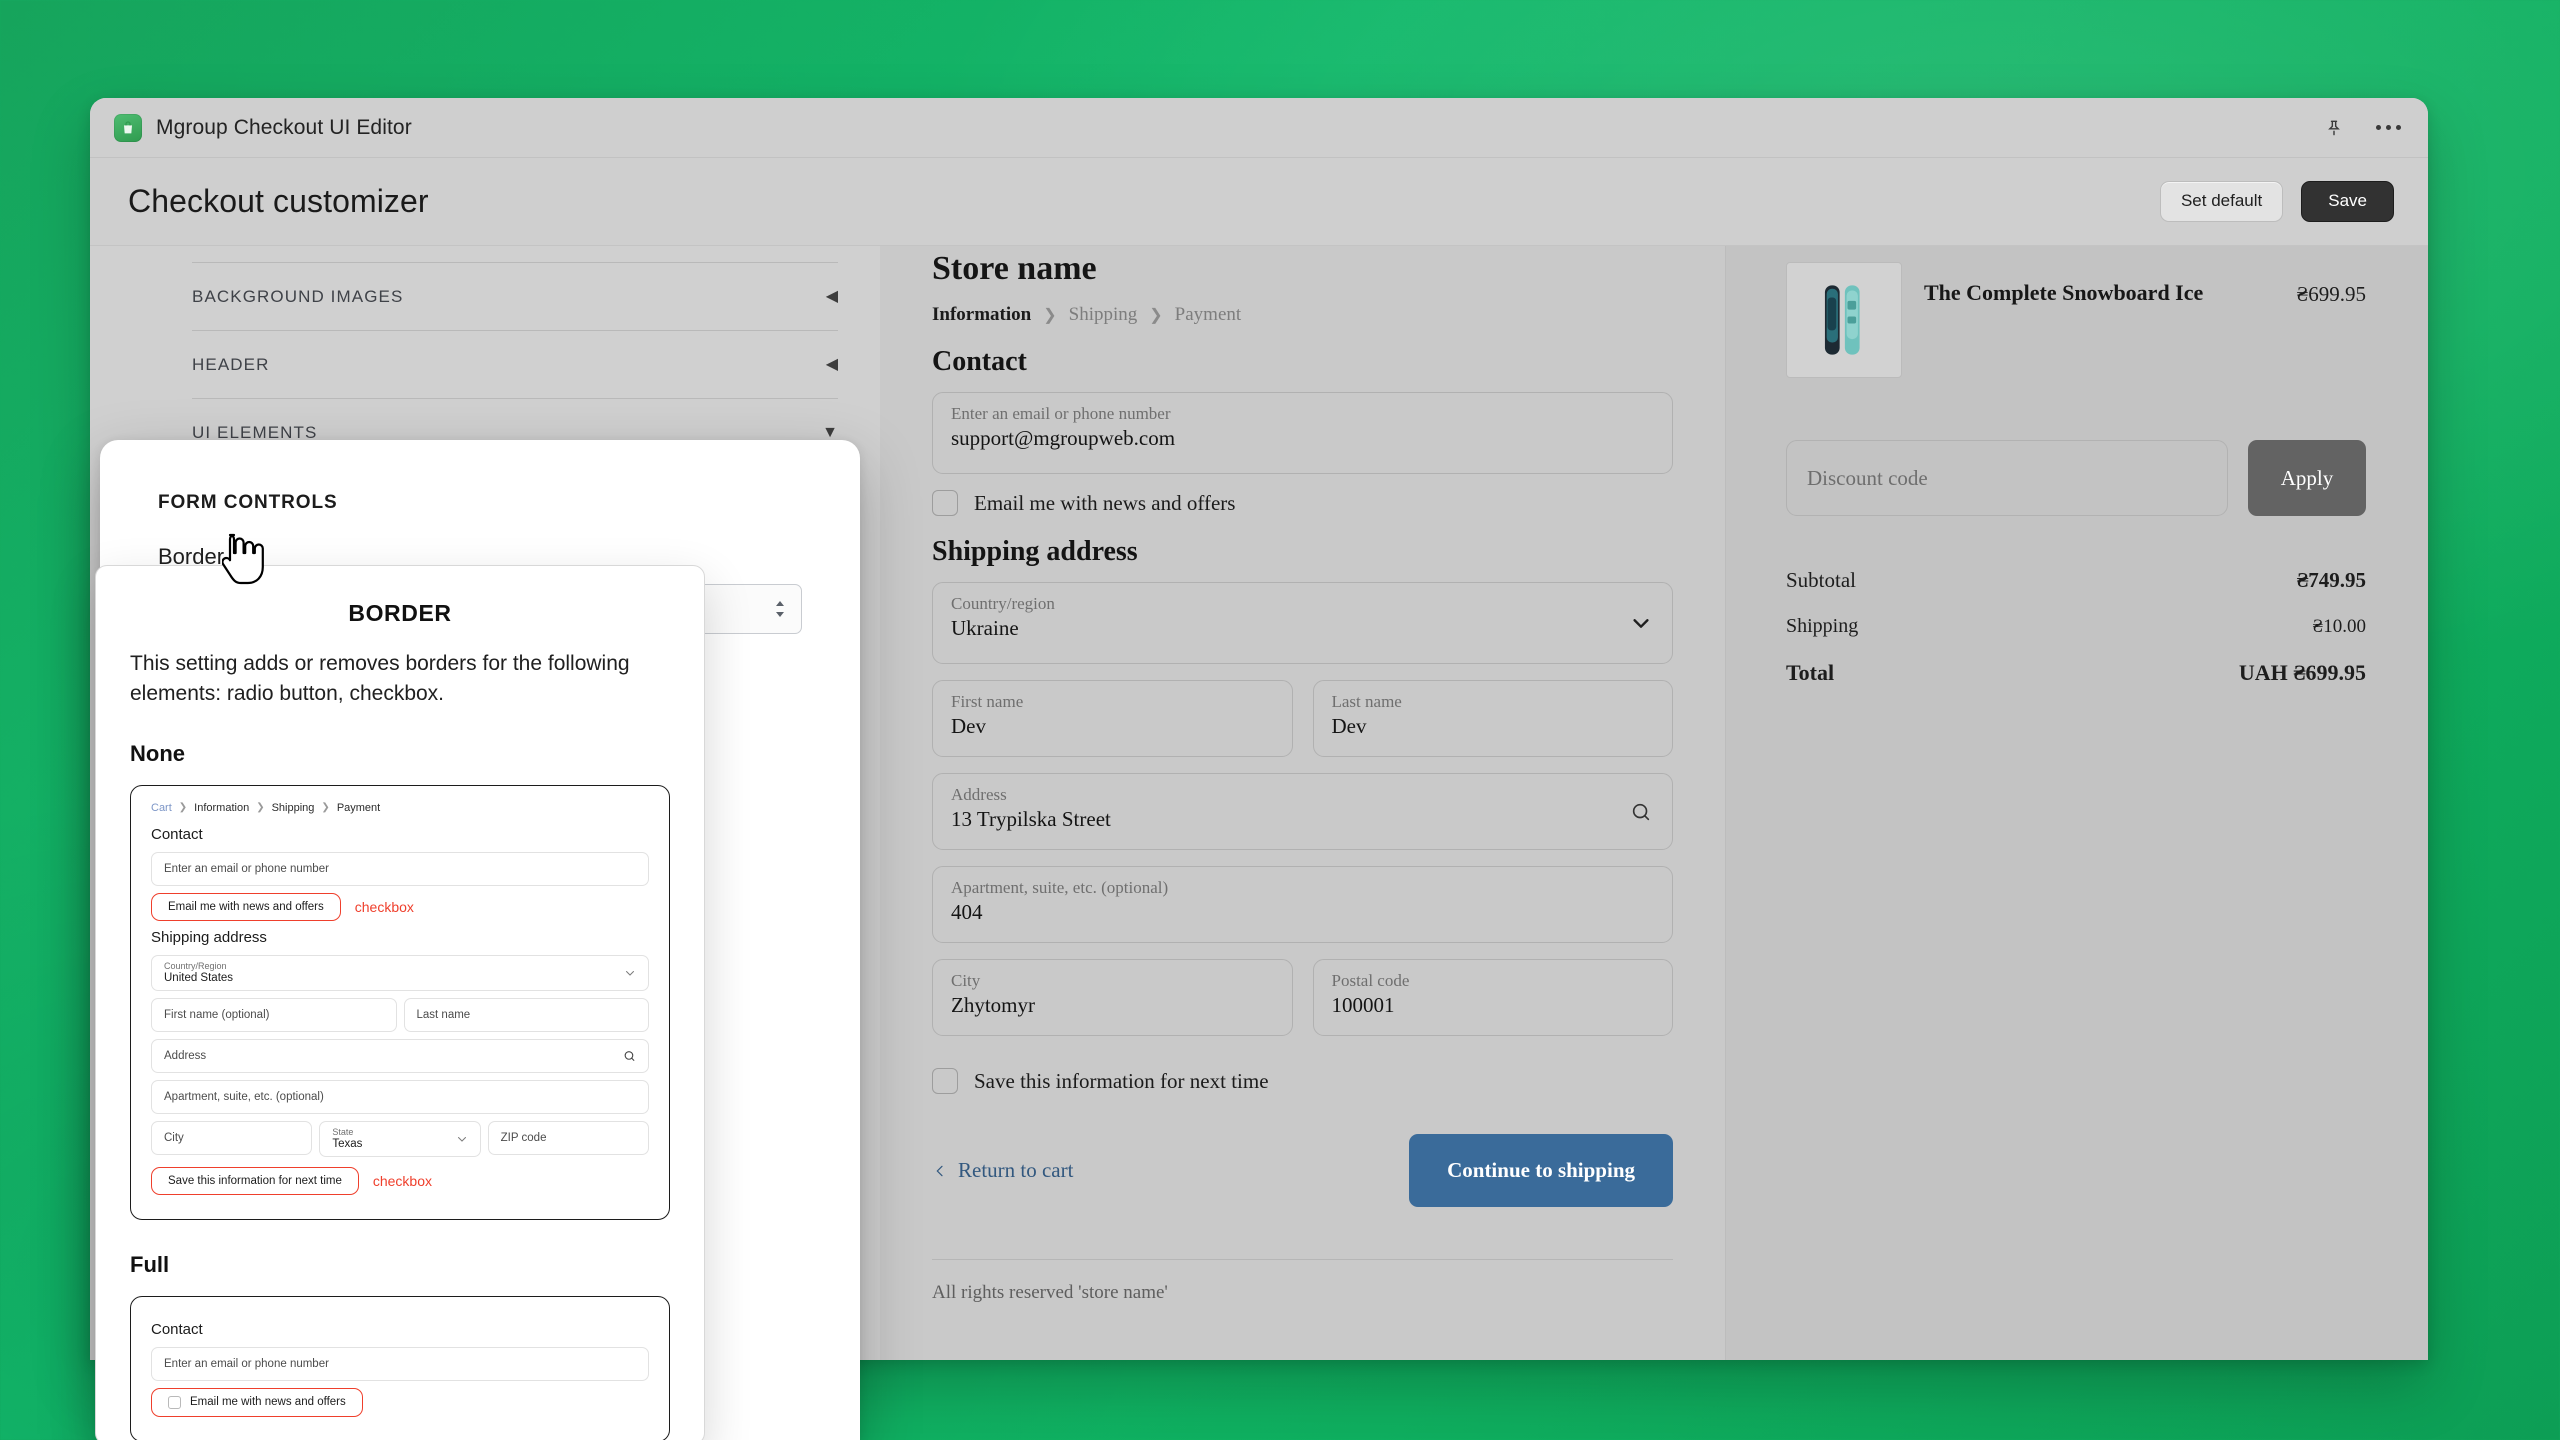 The height and width of the screenshot is (1440, 2560). Describe the element at coordinates (248, 502) in the screenshot. I see `form-controls-heading: FORM CONTROLS` at that location.